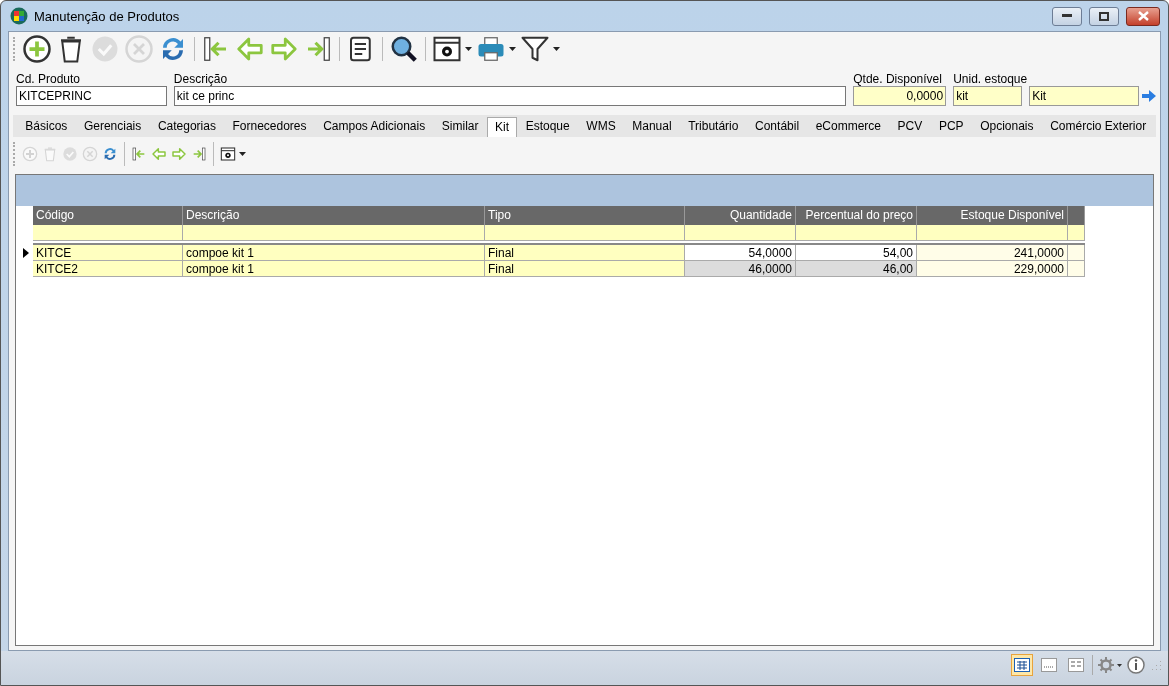 This screenshot has width=1169, height=686. Describe the element at coordinates (992, 215) in the screenshot. I see `column-header: Estoque Disponível` at that location.